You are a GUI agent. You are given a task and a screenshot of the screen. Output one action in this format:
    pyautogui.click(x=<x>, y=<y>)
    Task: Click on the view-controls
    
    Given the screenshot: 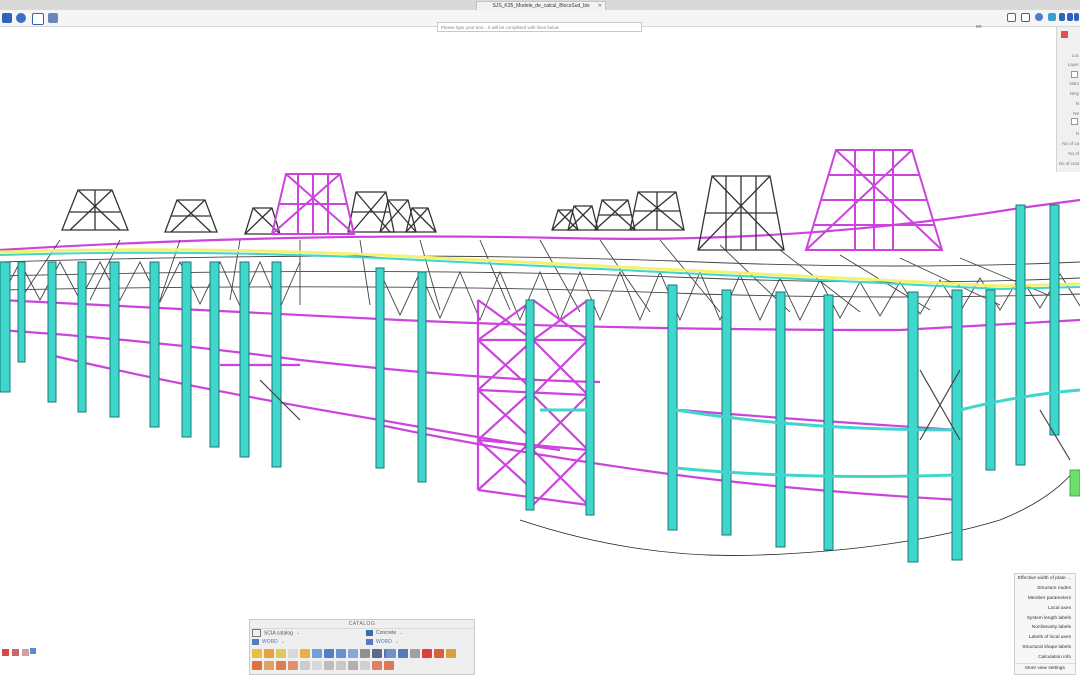 What is the action you would take?
    pyautogui.click(x=19, y=653)
    